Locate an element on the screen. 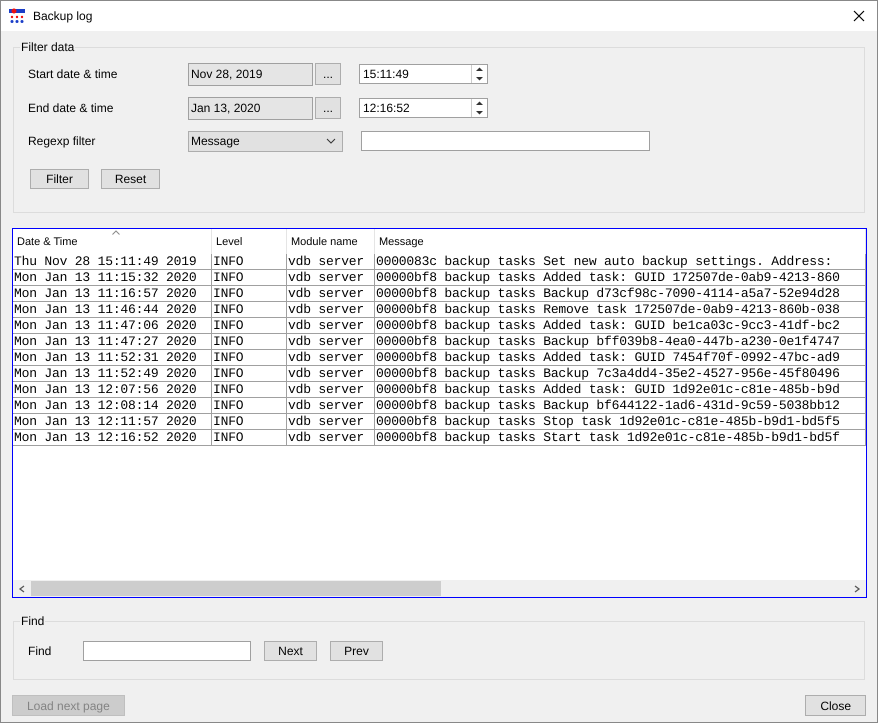  horizontal-scrollbar is located at coordinates (439, 588).